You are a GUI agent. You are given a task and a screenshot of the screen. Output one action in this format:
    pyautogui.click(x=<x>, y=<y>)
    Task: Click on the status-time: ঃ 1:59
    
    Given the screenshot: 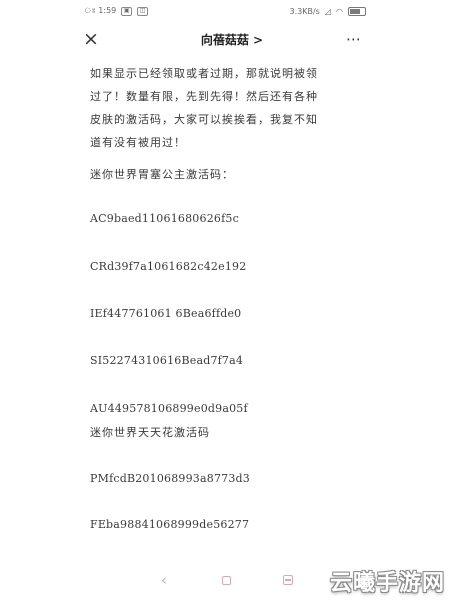 What is the action you would take?
    pyautogui.click(x=100, y=10)
    